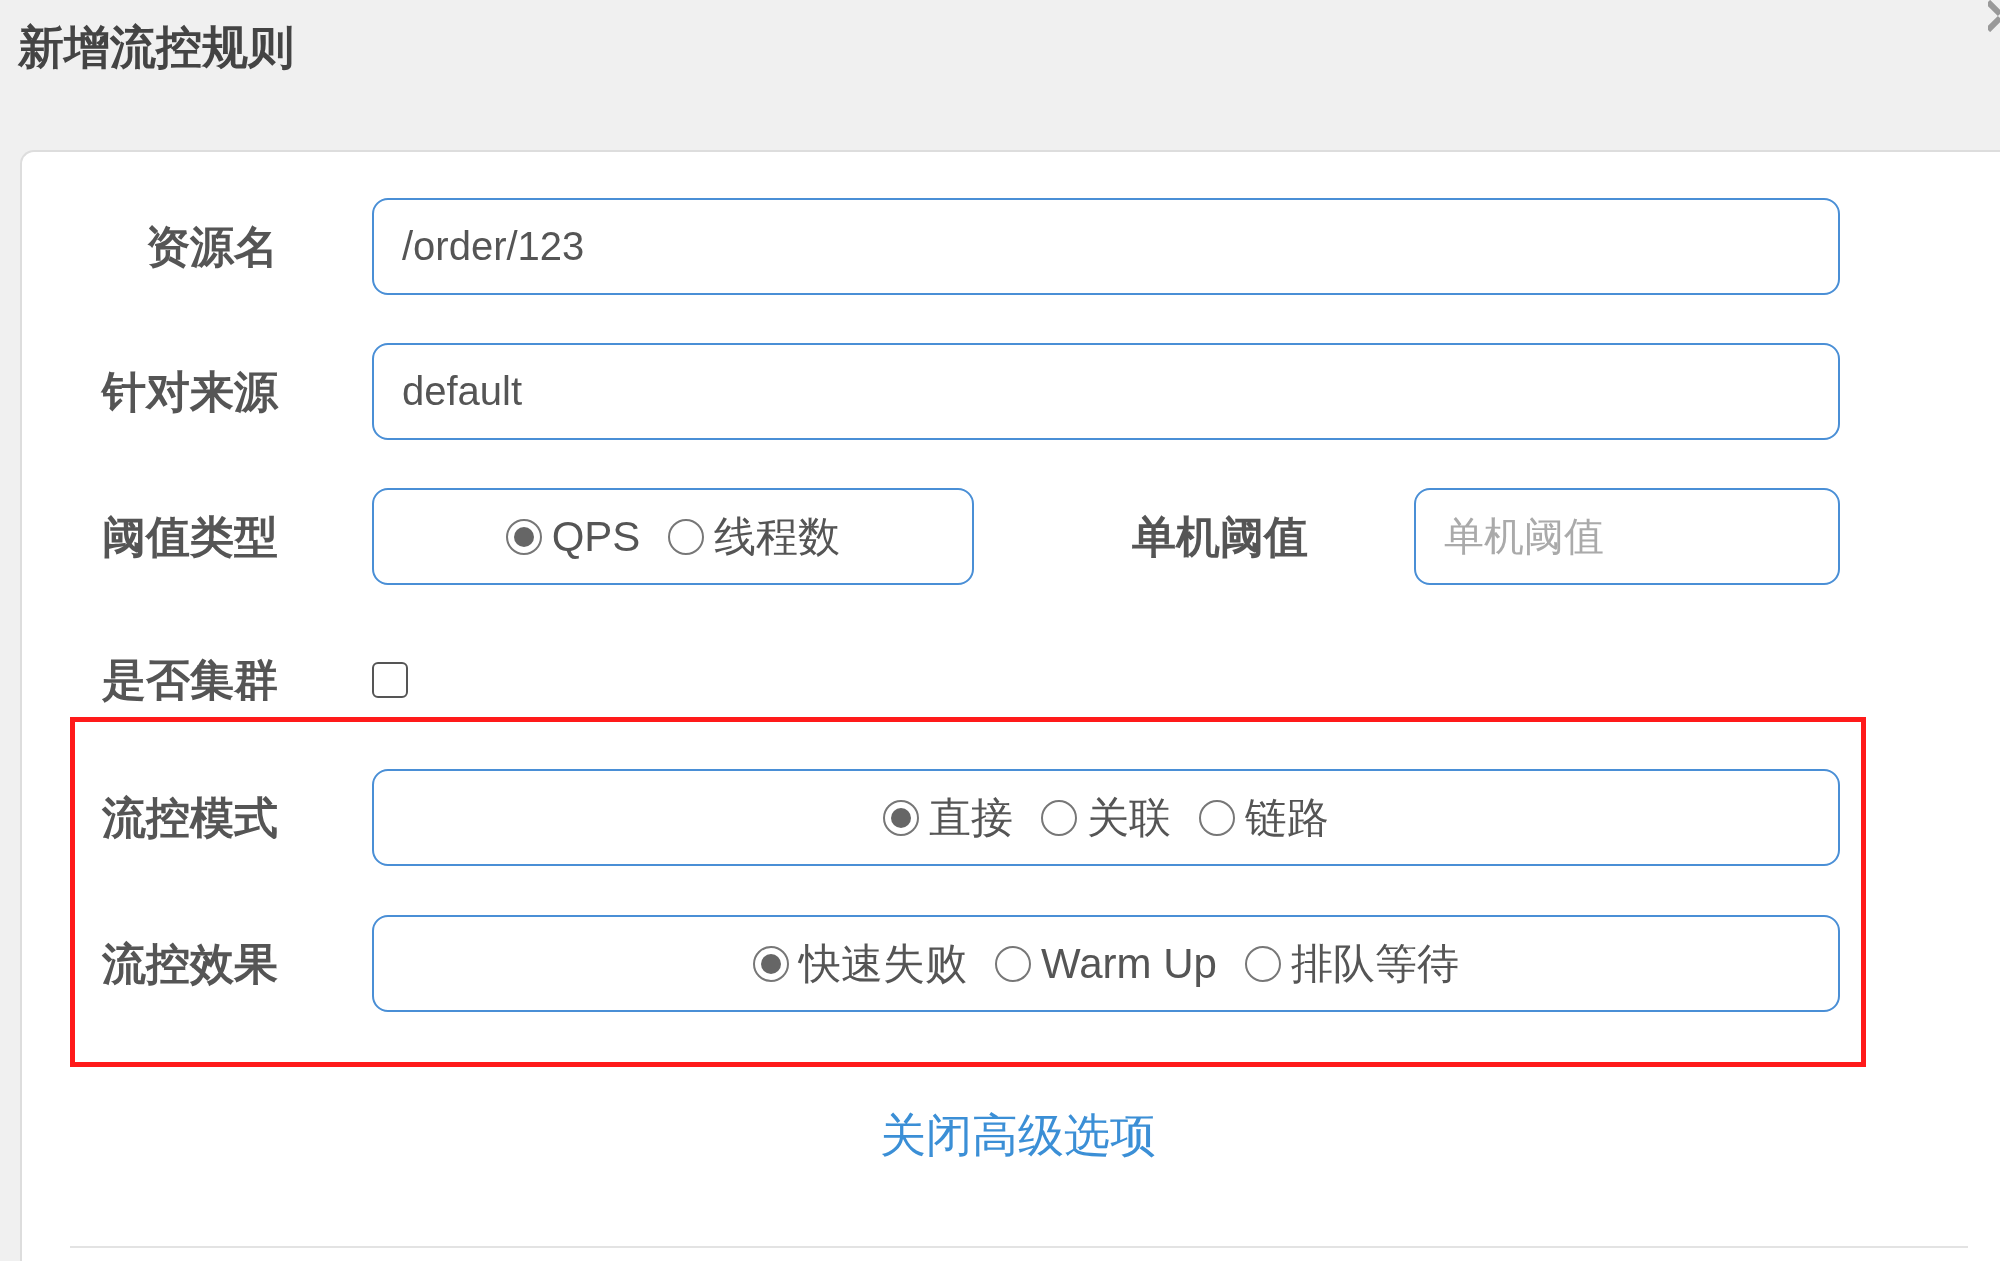 Image resolution: width=2000 pixels, height=1261 pixels. I want to click on field-label: 针对来源, so click(190, 391).